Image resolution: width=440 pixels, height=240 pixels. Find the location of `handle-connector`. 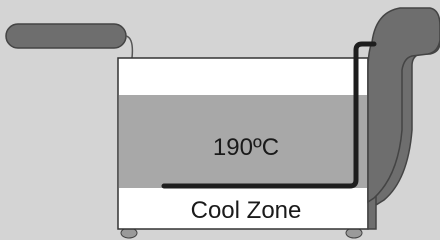

handle-connector is located at coordinates (129, 47).